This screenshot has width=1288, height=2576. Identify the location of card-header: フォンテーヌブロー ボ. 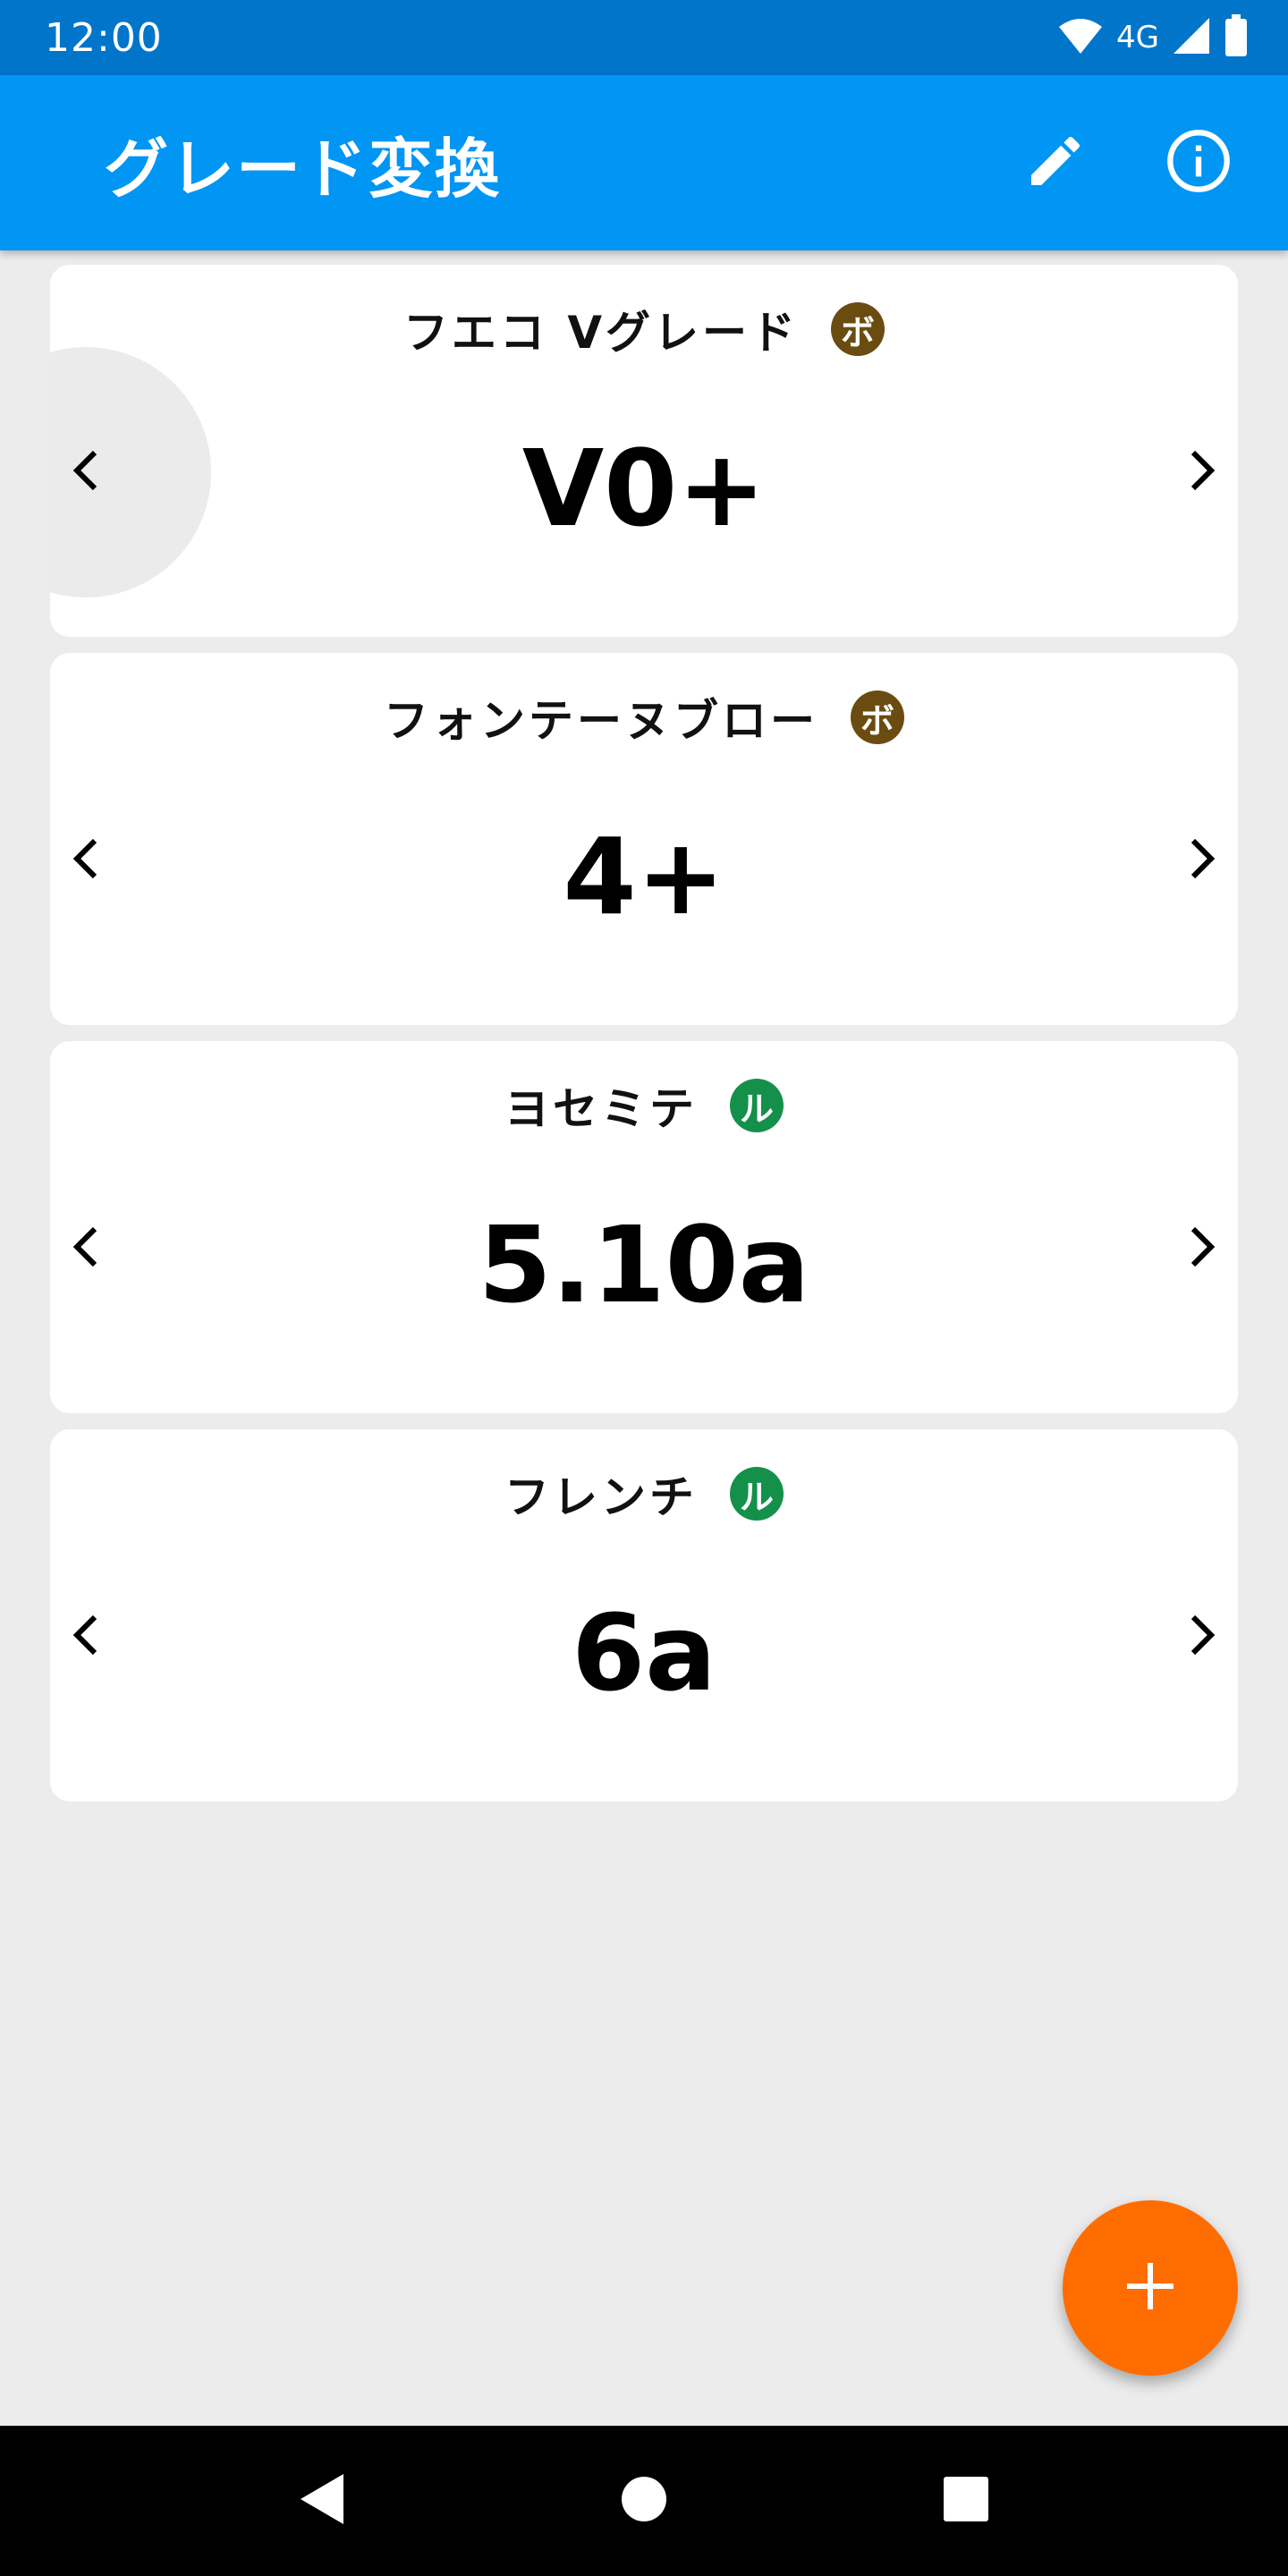
(644, 717).